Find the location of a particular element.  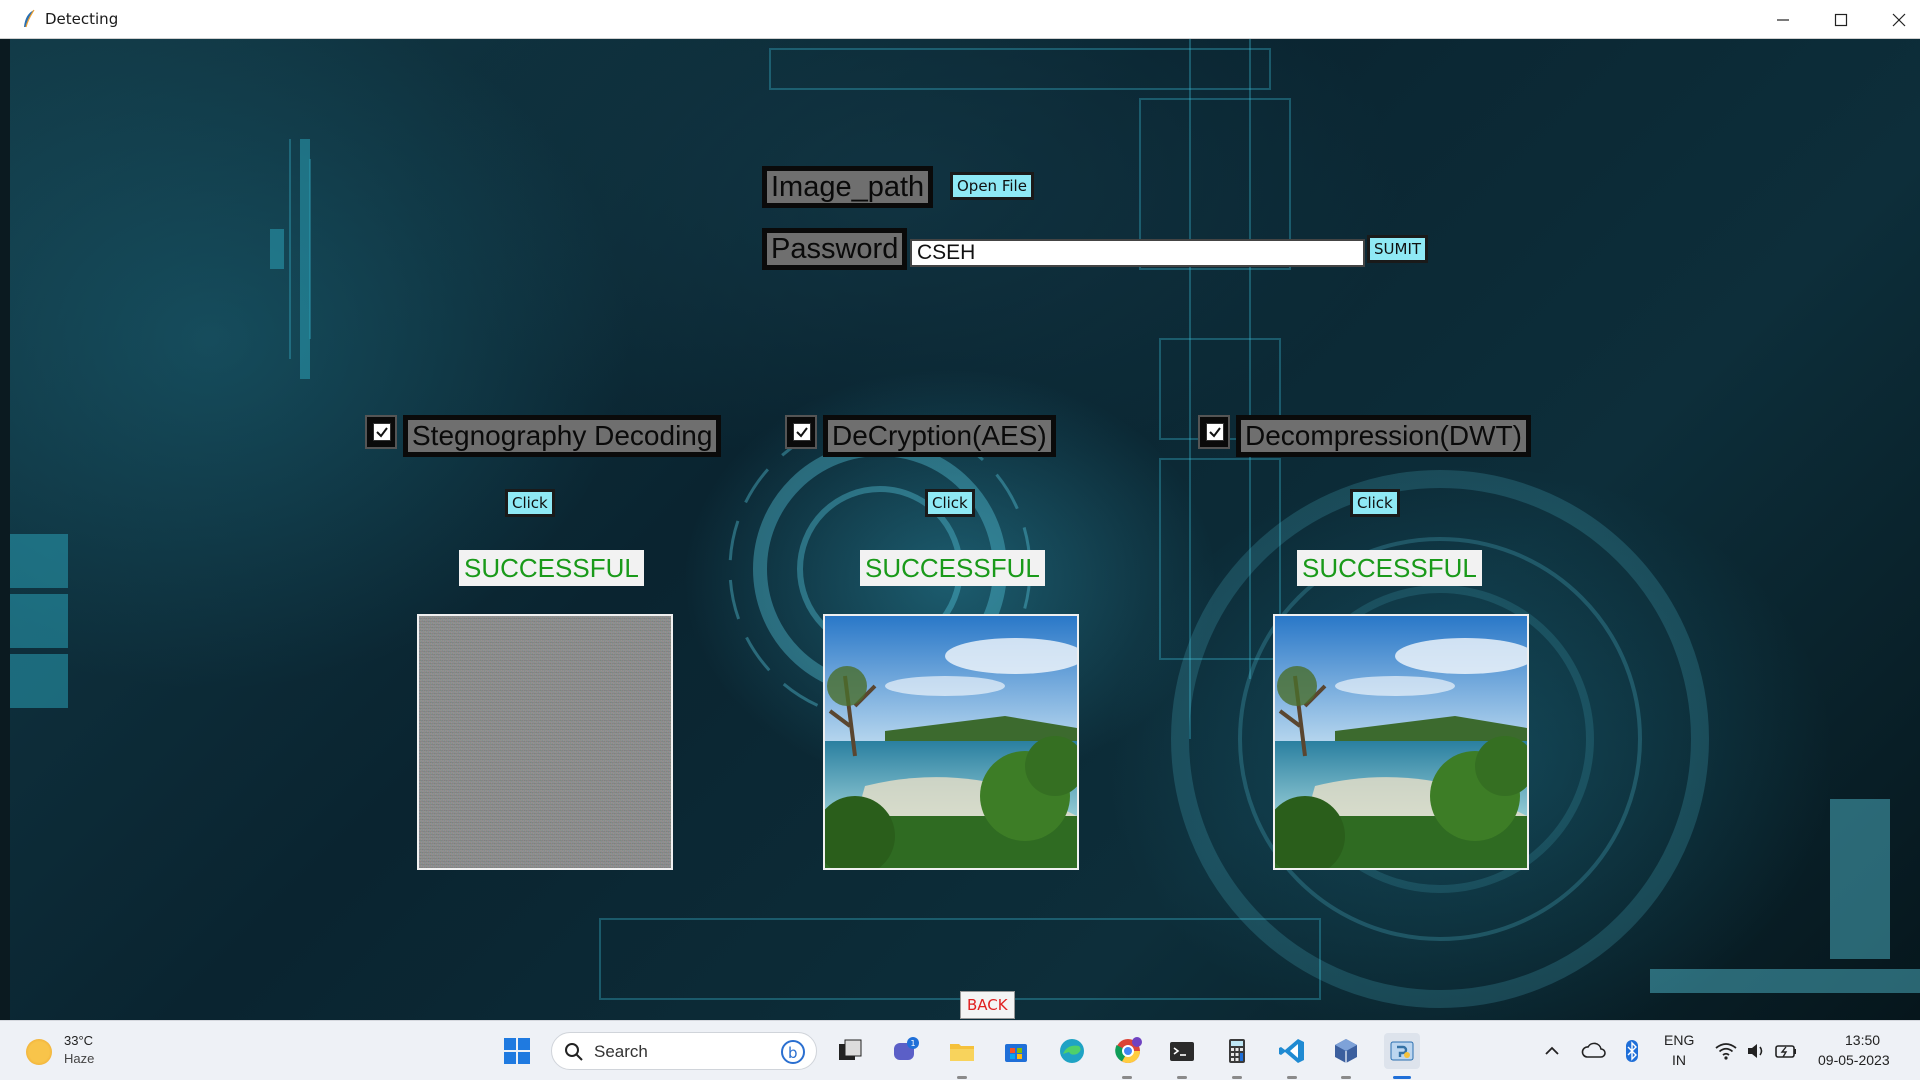

edge-button is located at coordinates (1072, 1051).